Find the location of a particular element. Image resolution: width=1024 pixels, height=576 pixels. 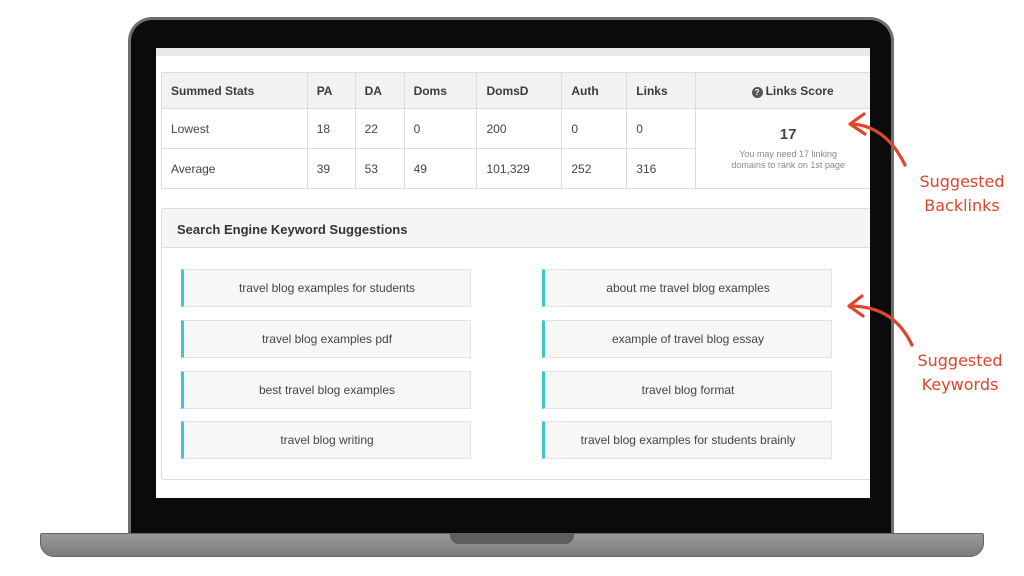

table-cell: 316 is located at coordinates (661, 168).